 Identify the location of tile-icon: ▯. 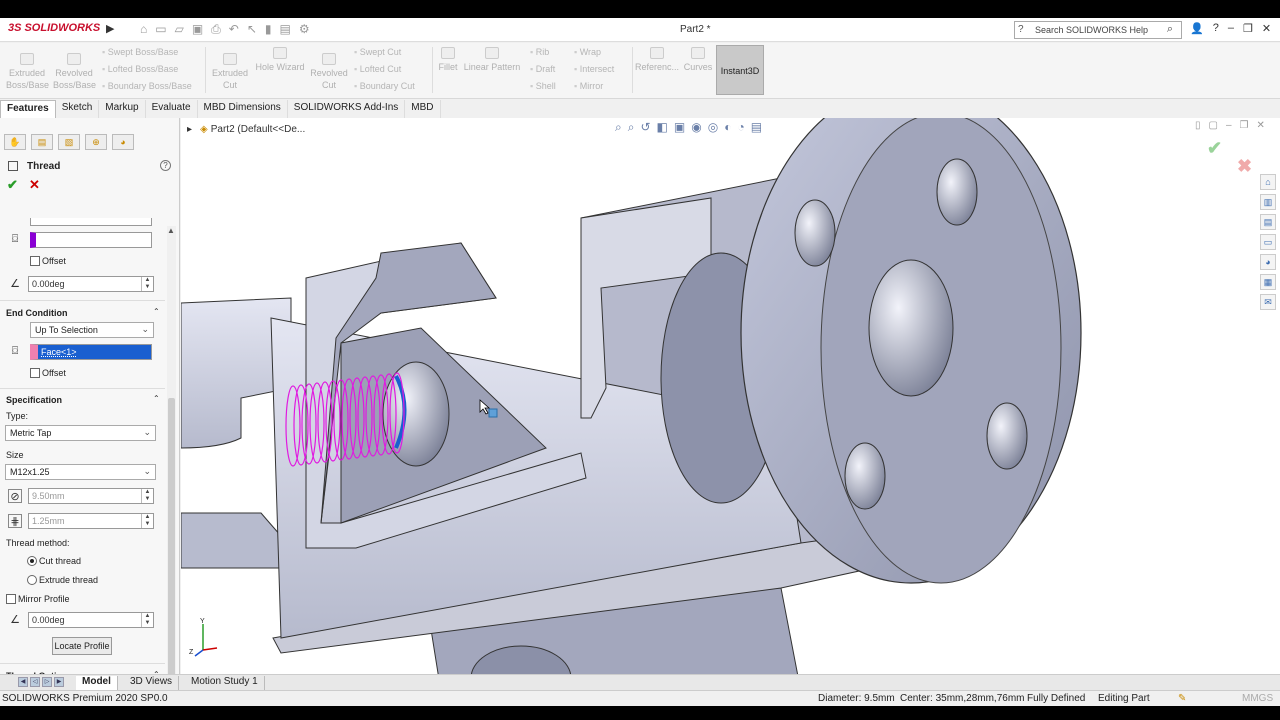
(1198, 125).